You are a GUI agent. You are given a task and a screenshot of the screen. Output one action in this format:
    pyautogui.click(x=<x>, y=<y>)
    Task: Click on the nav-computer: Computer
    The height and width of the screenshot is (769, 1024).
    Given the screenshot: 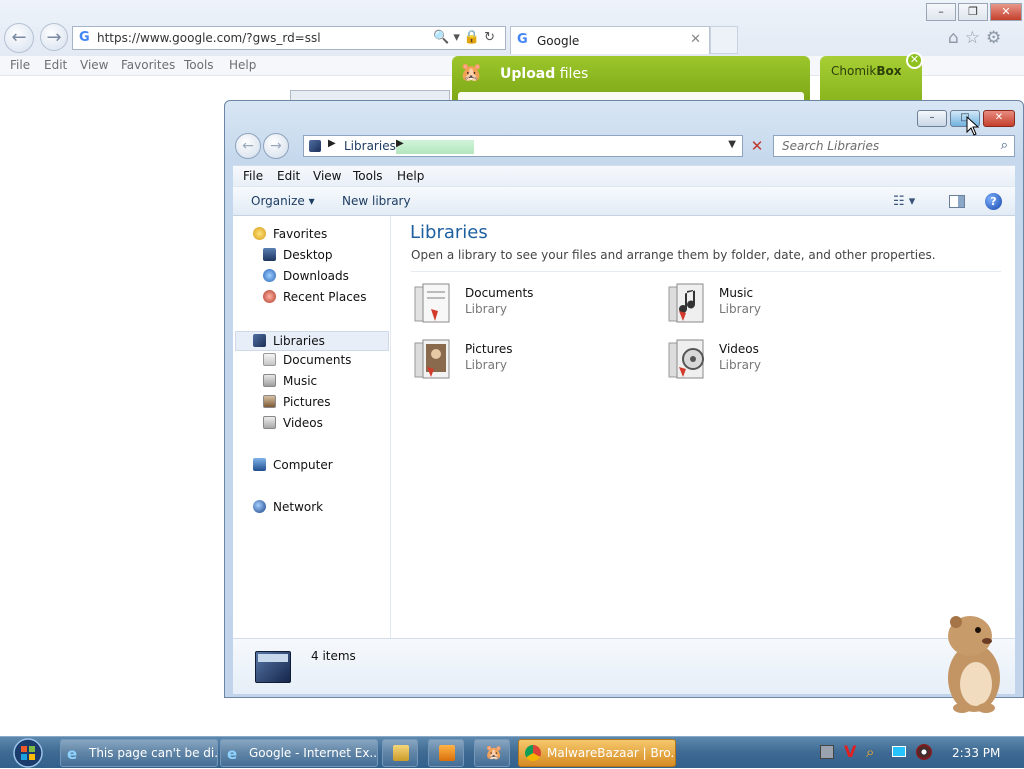 What is the action you would take?
    pyautogui.click(x=293, y=468)
    